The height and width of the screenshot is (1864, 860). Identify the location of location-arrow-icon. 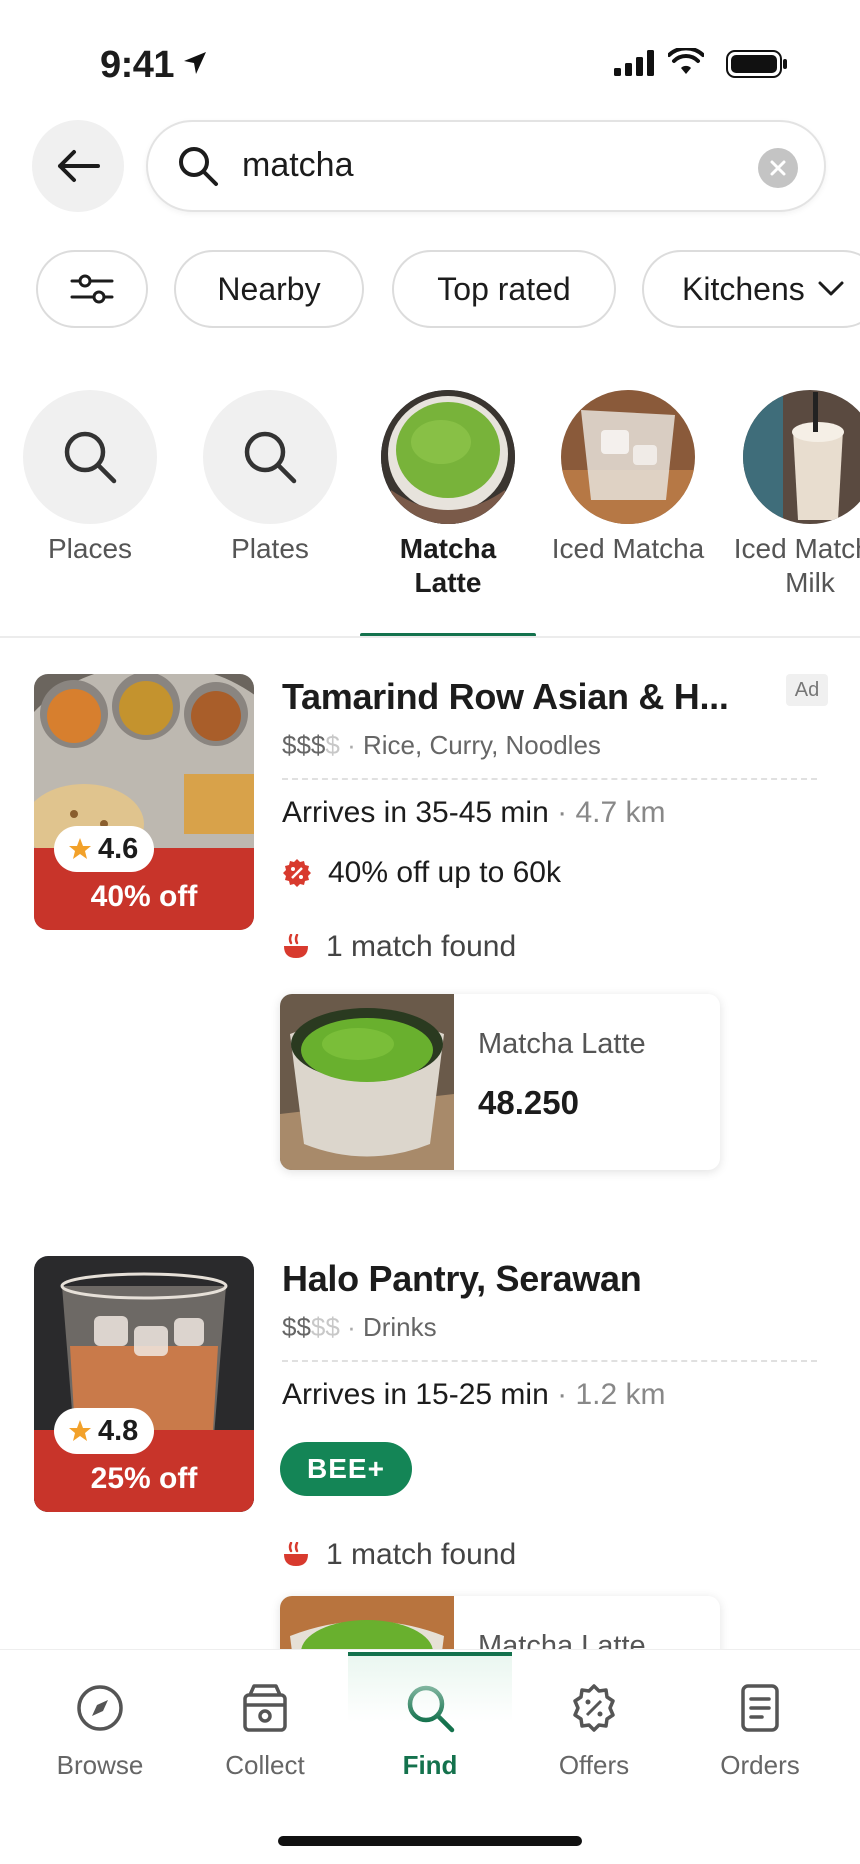
(195, 63).